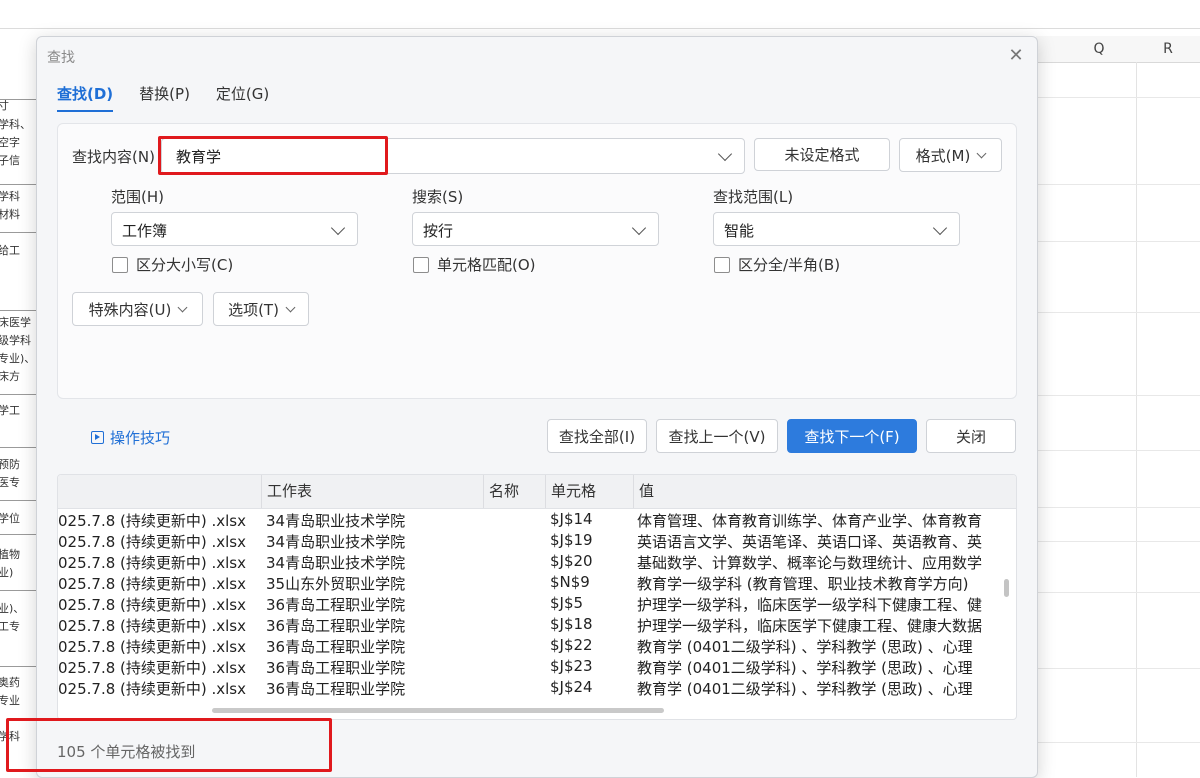 Image resolution: width=1200 pixels, height=778 pixels. Describe the element at coordinates (10, 554) in the screenshot. I see `cell-fragment: 植物` at that location.